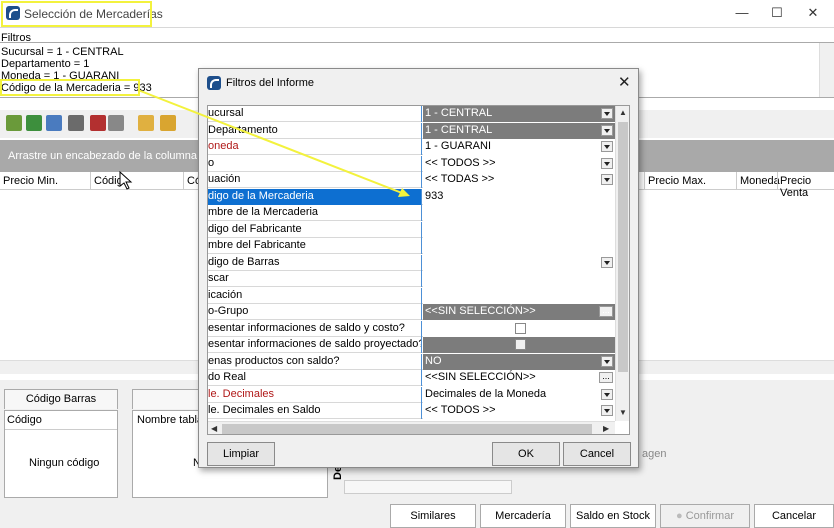 This screenshot has width=834, height=528. I want to click on dialog-vertical-scrollbar: ▲ ▼, so click(622, 263).